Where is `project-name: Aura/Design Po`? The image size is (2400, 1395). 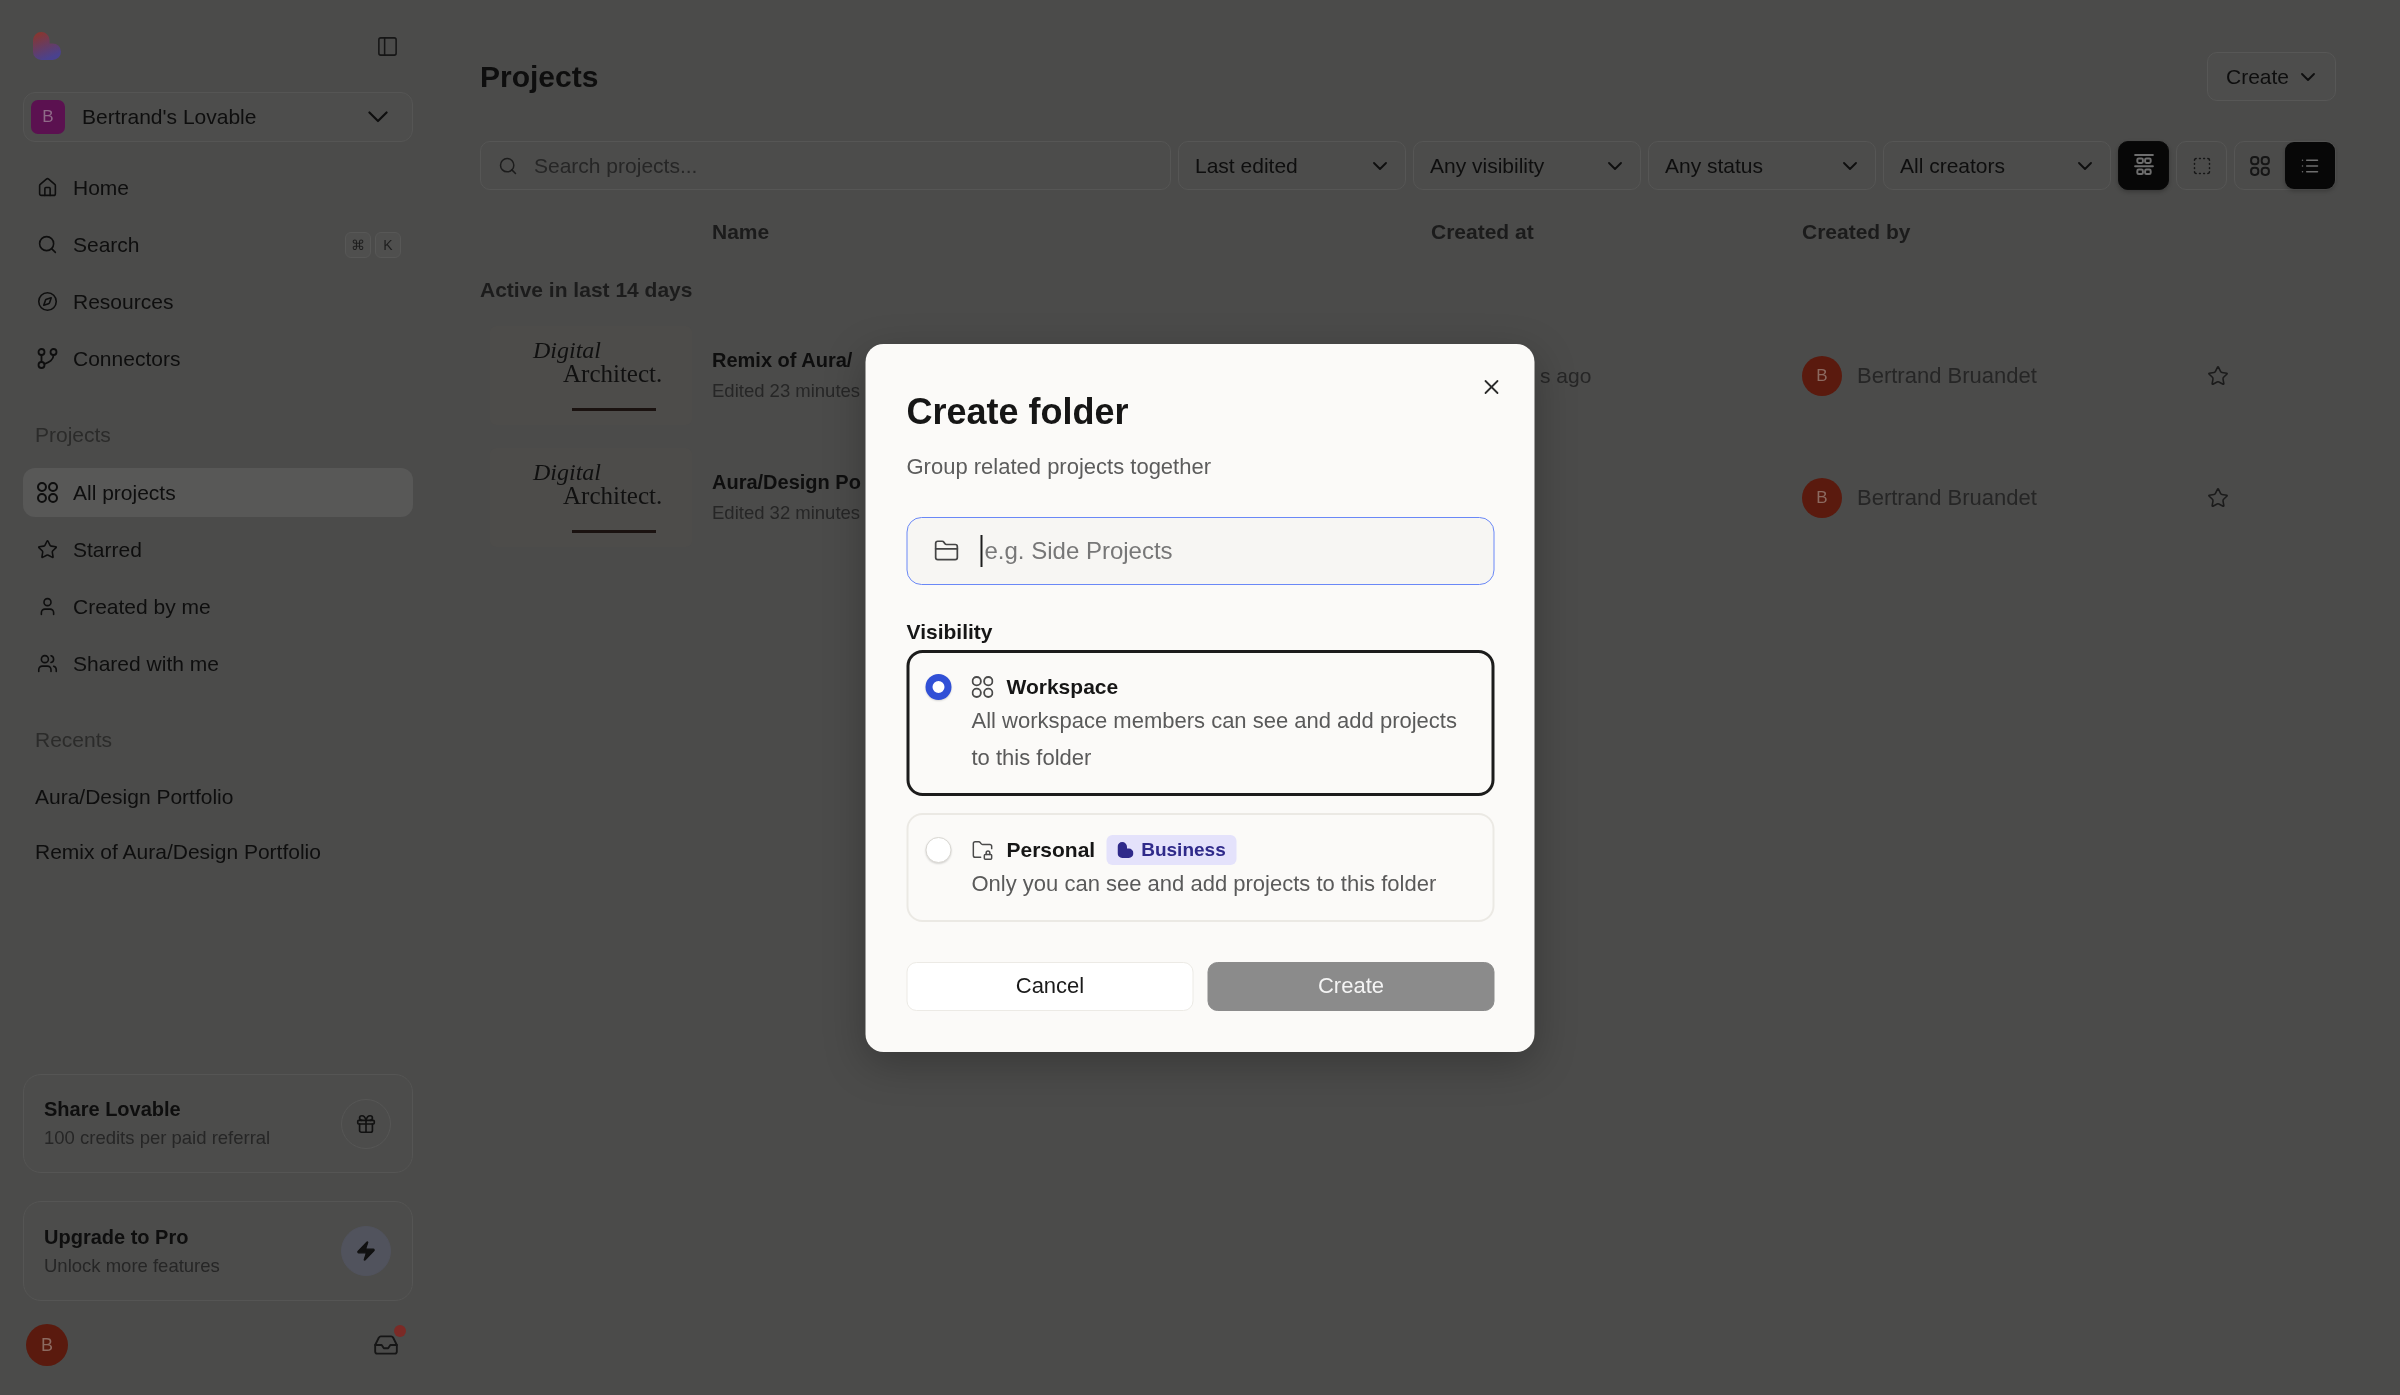 project-name: Aura/Design Po is located at coordinates (786, 482).